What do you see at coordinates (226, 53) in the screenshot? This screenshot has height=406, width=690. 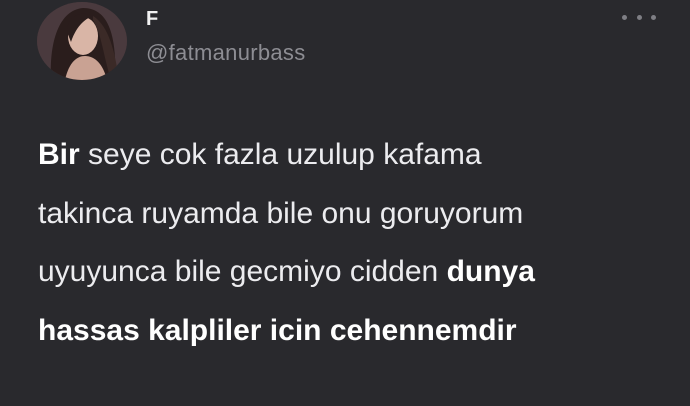 I see `user-handle: @fatmanurbass` at bounding box center [226, 53].